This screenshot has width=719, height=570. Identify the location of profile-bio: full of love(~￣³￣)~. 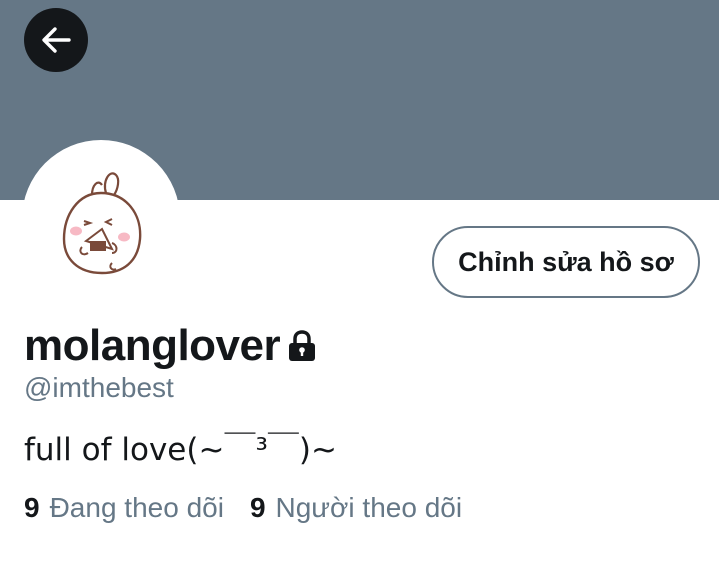
(180, 450).